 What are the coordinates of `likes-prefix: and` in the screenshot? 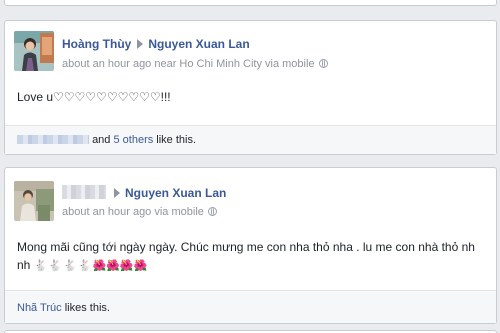 It's located at (101, 140).